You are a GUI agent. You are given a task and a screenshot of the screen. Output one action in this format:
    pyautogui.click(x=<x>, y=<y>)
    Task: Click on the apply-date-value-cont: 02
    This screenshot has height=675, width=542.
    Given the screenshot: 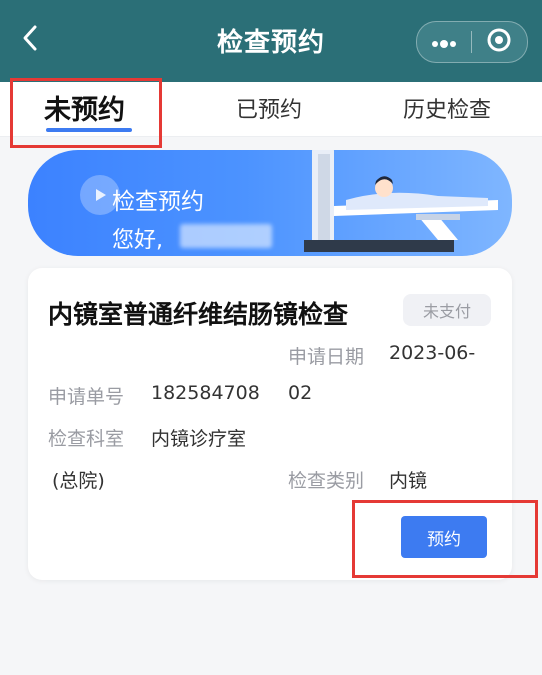 What is the action you would take?
    pyautogui.click(x=300, y=393)
    